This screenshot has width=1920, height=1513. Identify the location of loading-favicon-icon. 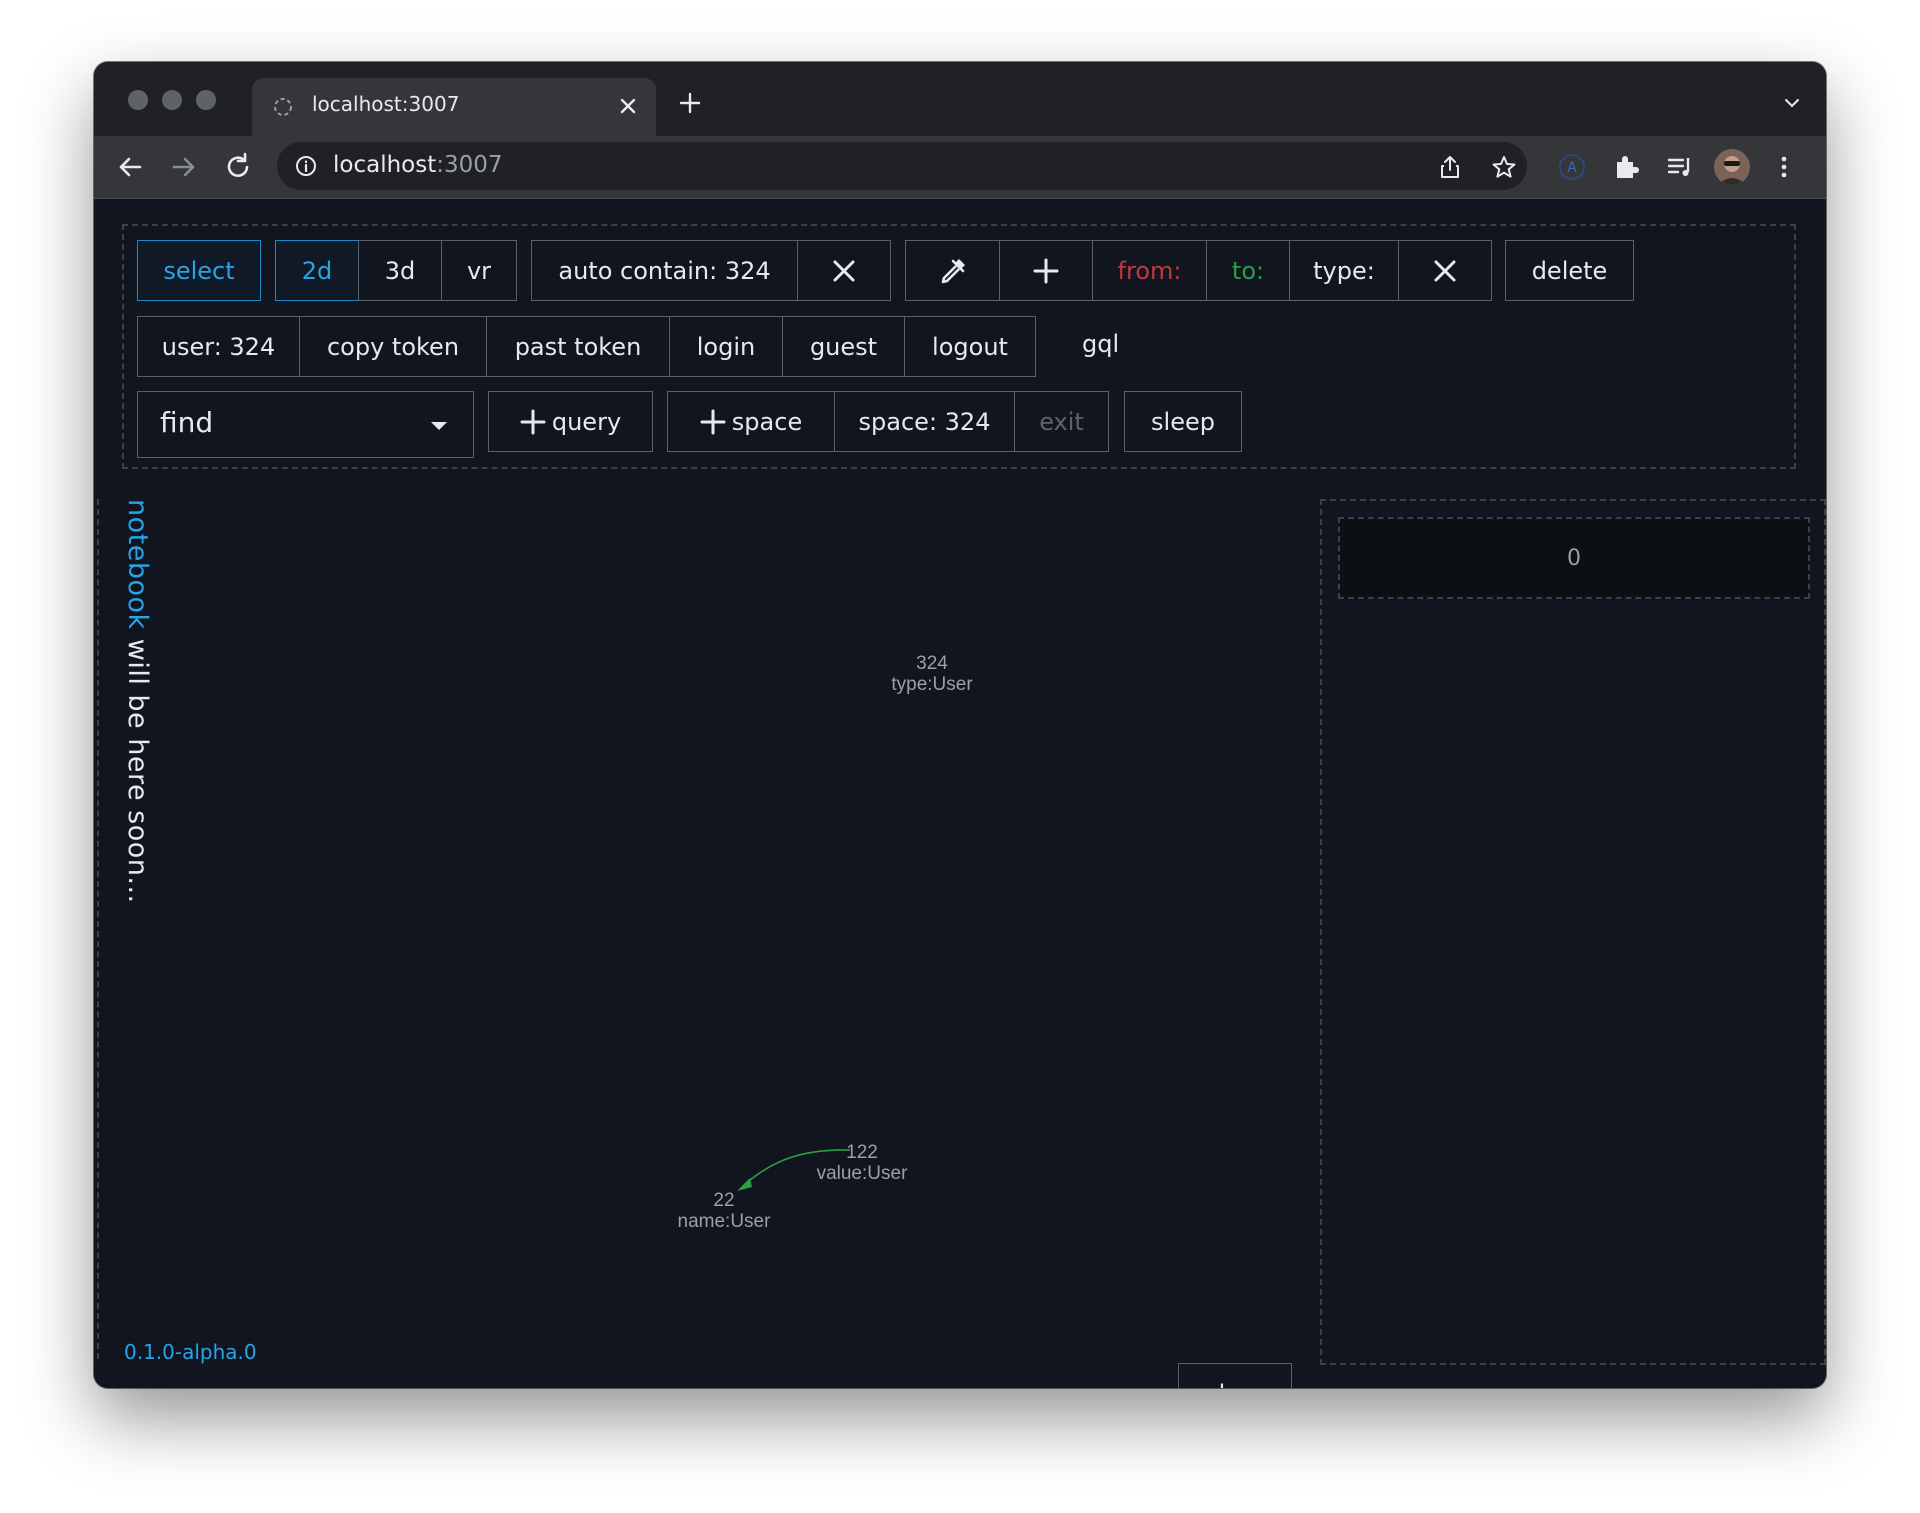
(283, 107).